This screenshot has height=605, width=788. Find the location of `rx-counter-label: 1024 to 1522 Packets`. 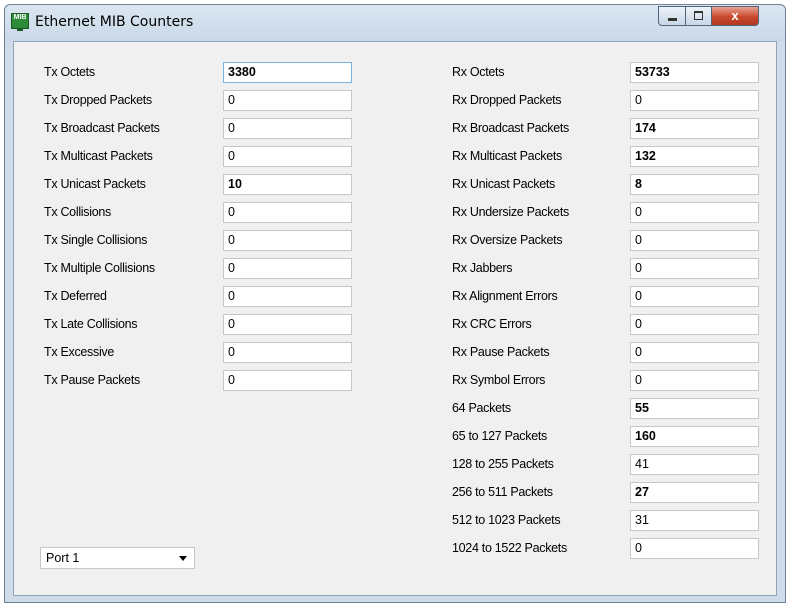

rx-counter-label: 1024 to 1522 Packets is located at coordinates (509, 548).